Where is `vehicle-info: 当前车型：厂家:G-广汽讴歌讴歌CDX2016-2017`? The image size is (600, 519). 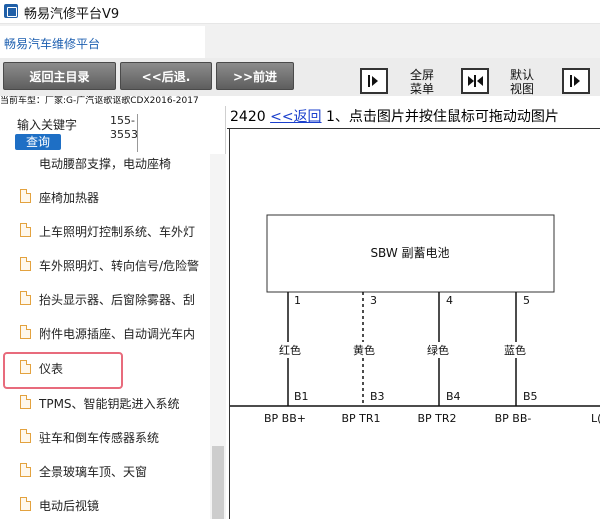
vehicle-info: 当前车型：厂家:G-广汽讴歌讴歌CDX2016-2017 is located at coordinates (99, 101).